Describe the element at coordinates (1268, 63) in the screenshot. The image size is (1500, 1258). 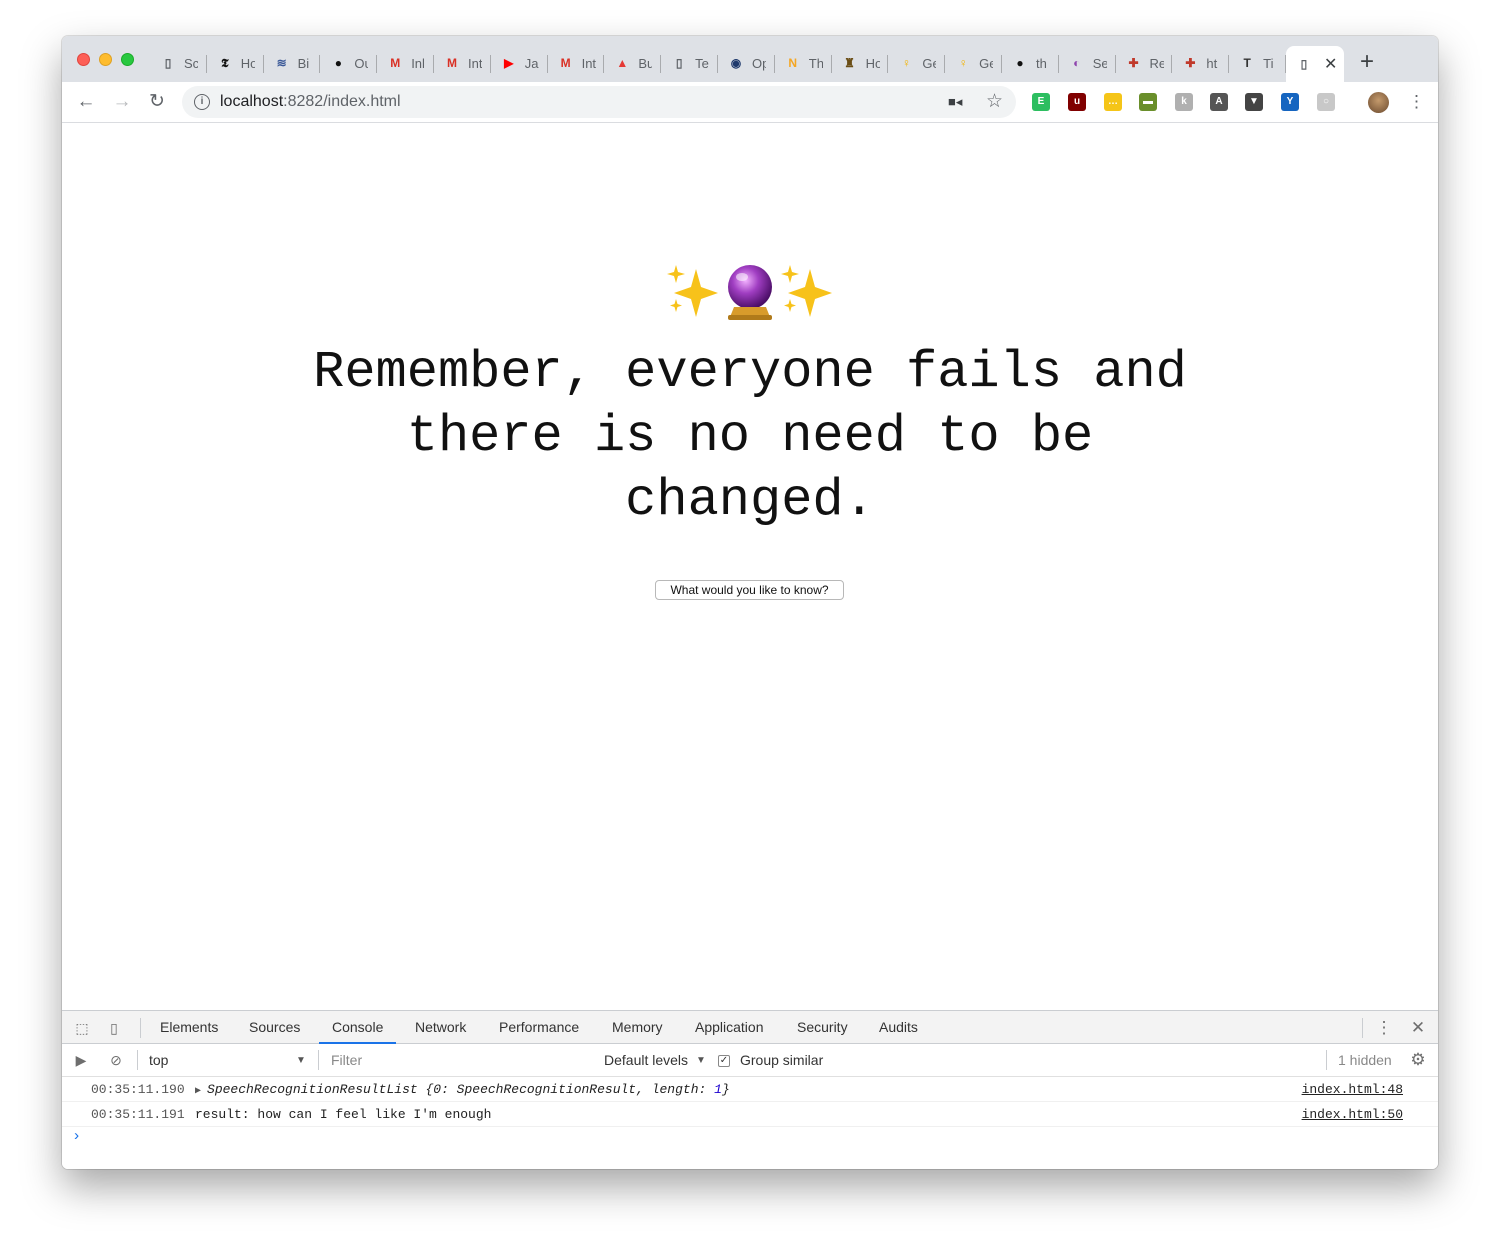
I see `tab-title: Ti` at that location.